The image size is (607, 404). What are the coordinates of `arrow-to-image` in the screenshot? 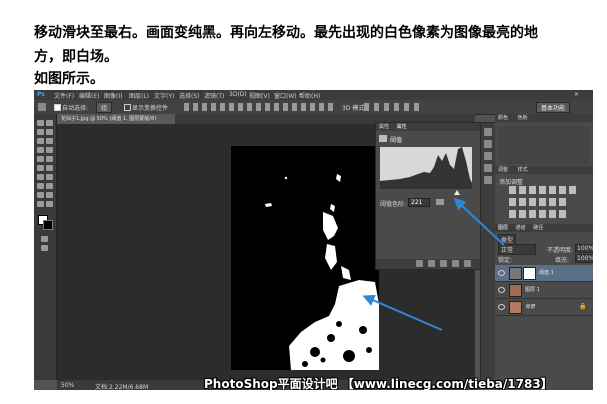 It's located at (402, 312).